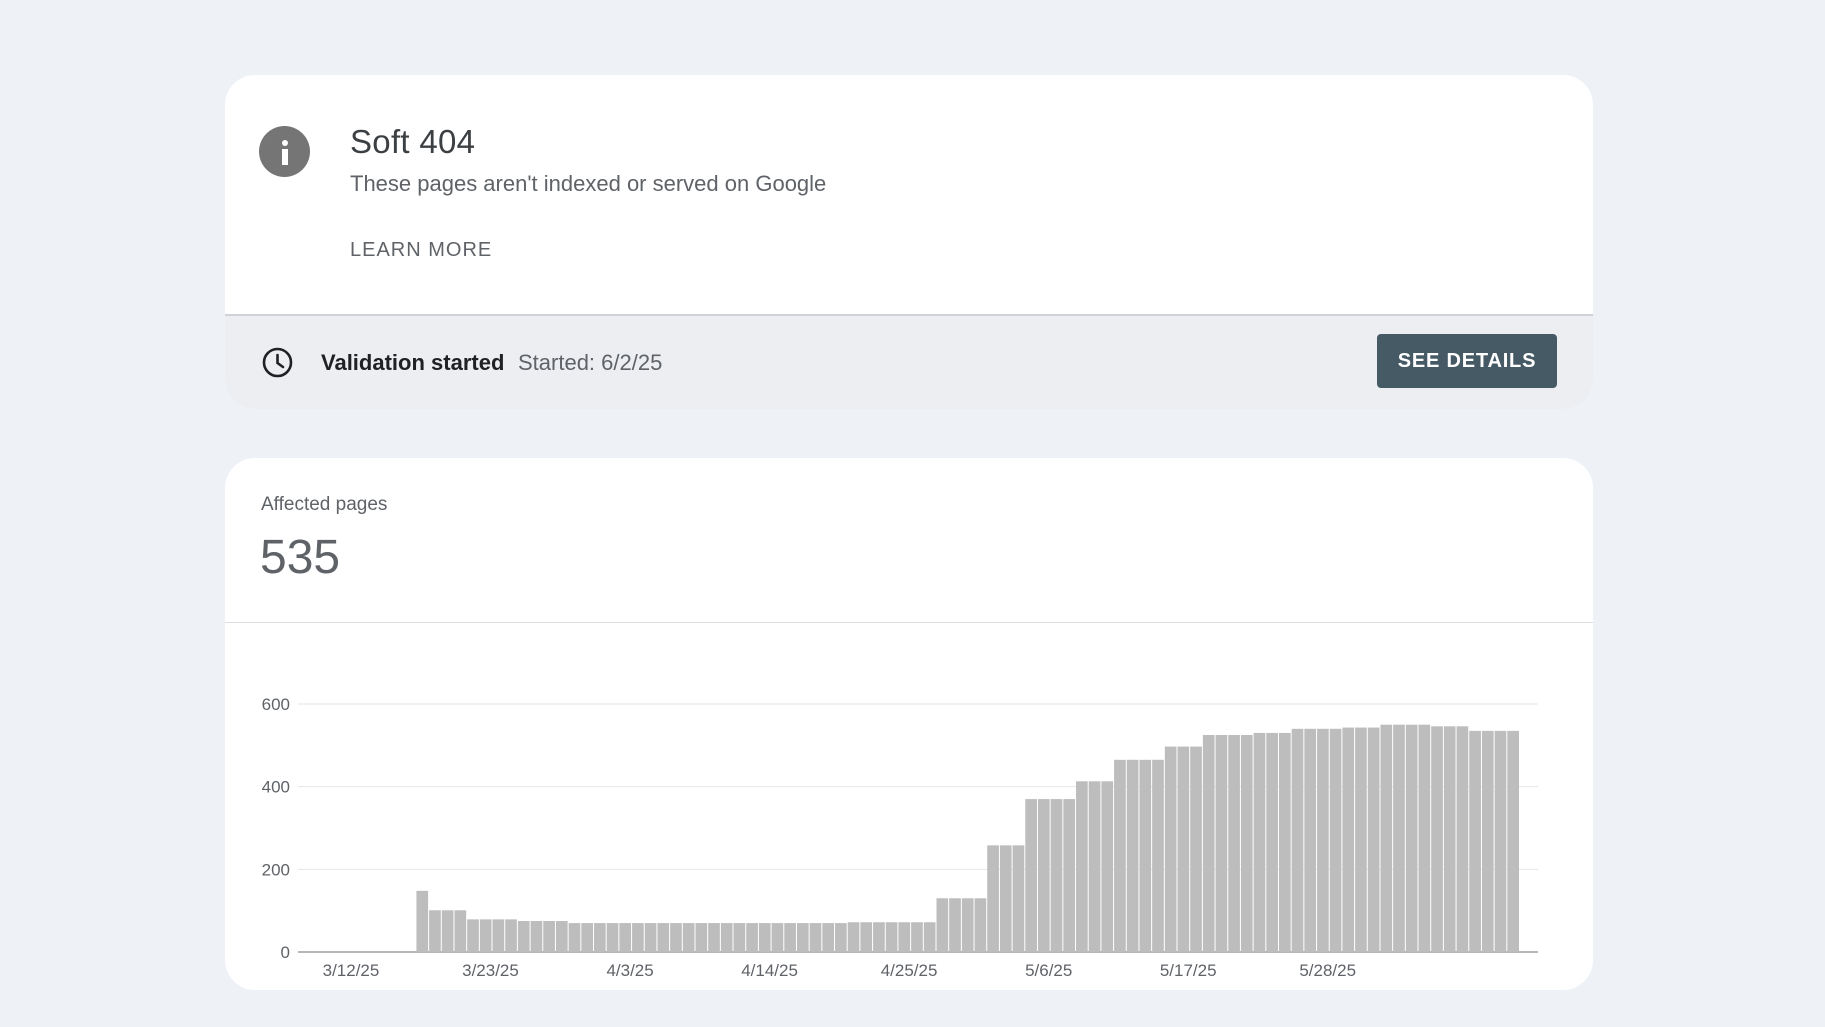 The image size is (1825, 1027). Describe the element at coordinates (276, 869) in the screenshot. I see `y-tick-label: 200` at that location.